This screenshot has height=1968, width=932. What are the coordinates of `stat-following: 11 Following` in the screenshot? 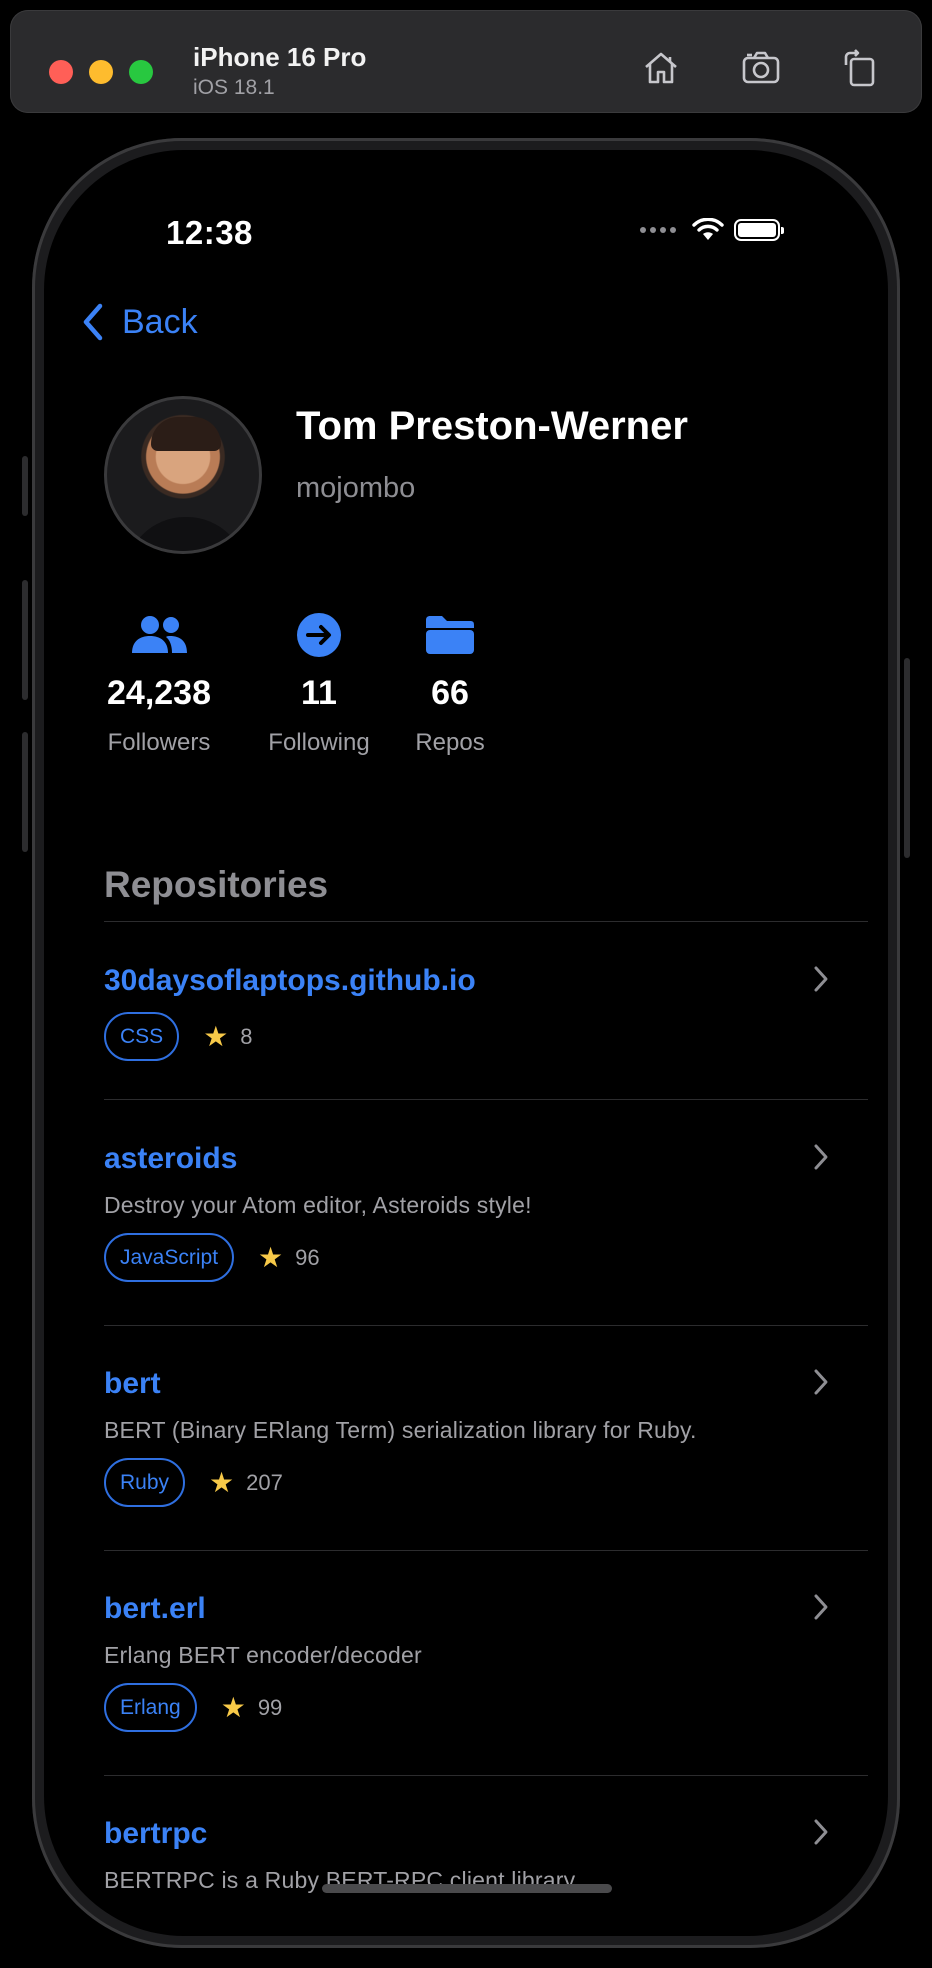 It's located at (319, 683).